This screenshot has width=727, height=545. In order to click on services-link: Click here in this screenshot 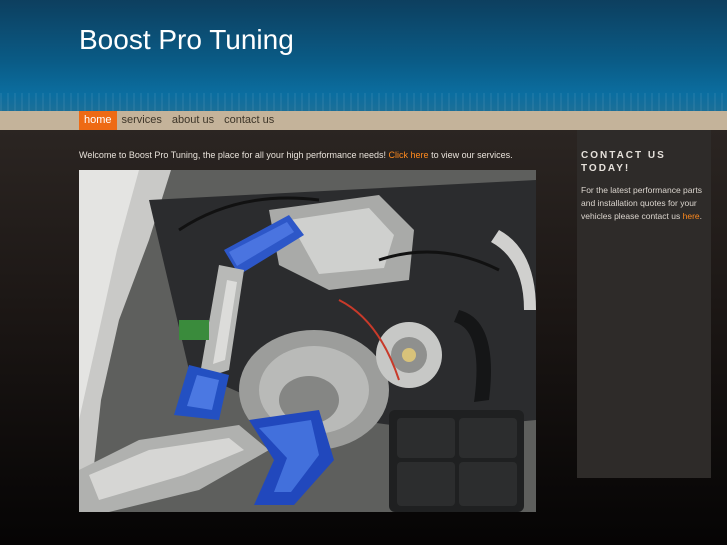, I will do `click(409, 155)`.